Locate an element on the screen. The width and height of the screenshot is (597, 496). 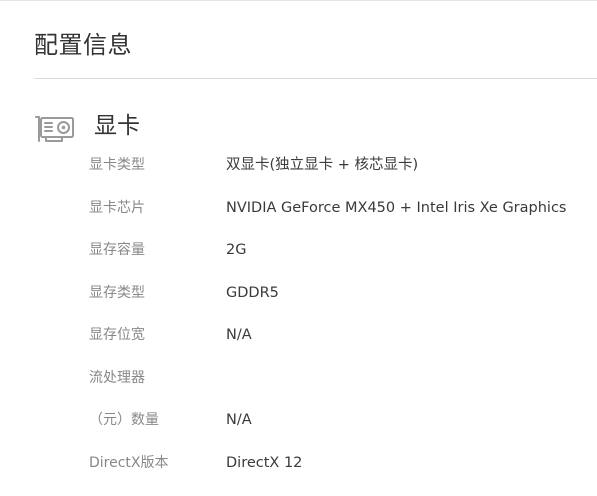
spec-row: 流处理器 is located at coordinates (298, 378).